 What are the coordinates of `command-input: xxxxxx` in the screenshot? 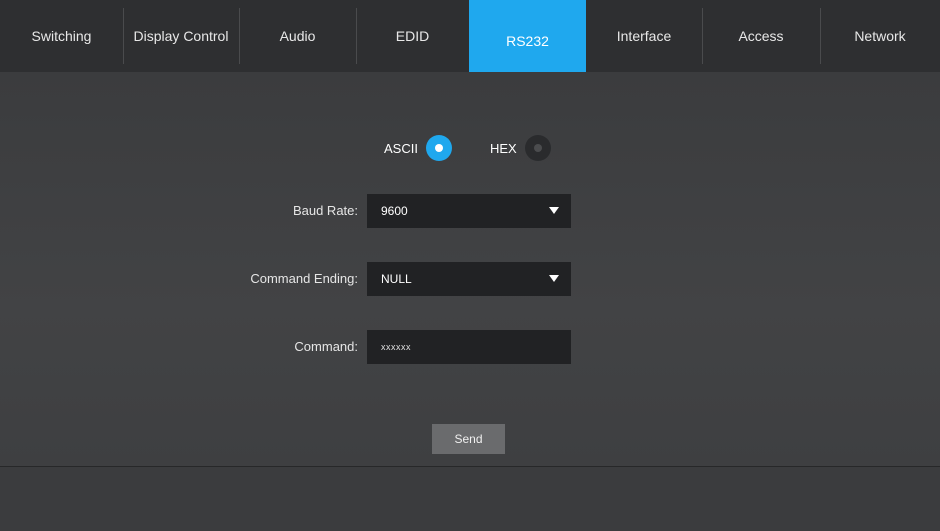 It's located at (469, 347).